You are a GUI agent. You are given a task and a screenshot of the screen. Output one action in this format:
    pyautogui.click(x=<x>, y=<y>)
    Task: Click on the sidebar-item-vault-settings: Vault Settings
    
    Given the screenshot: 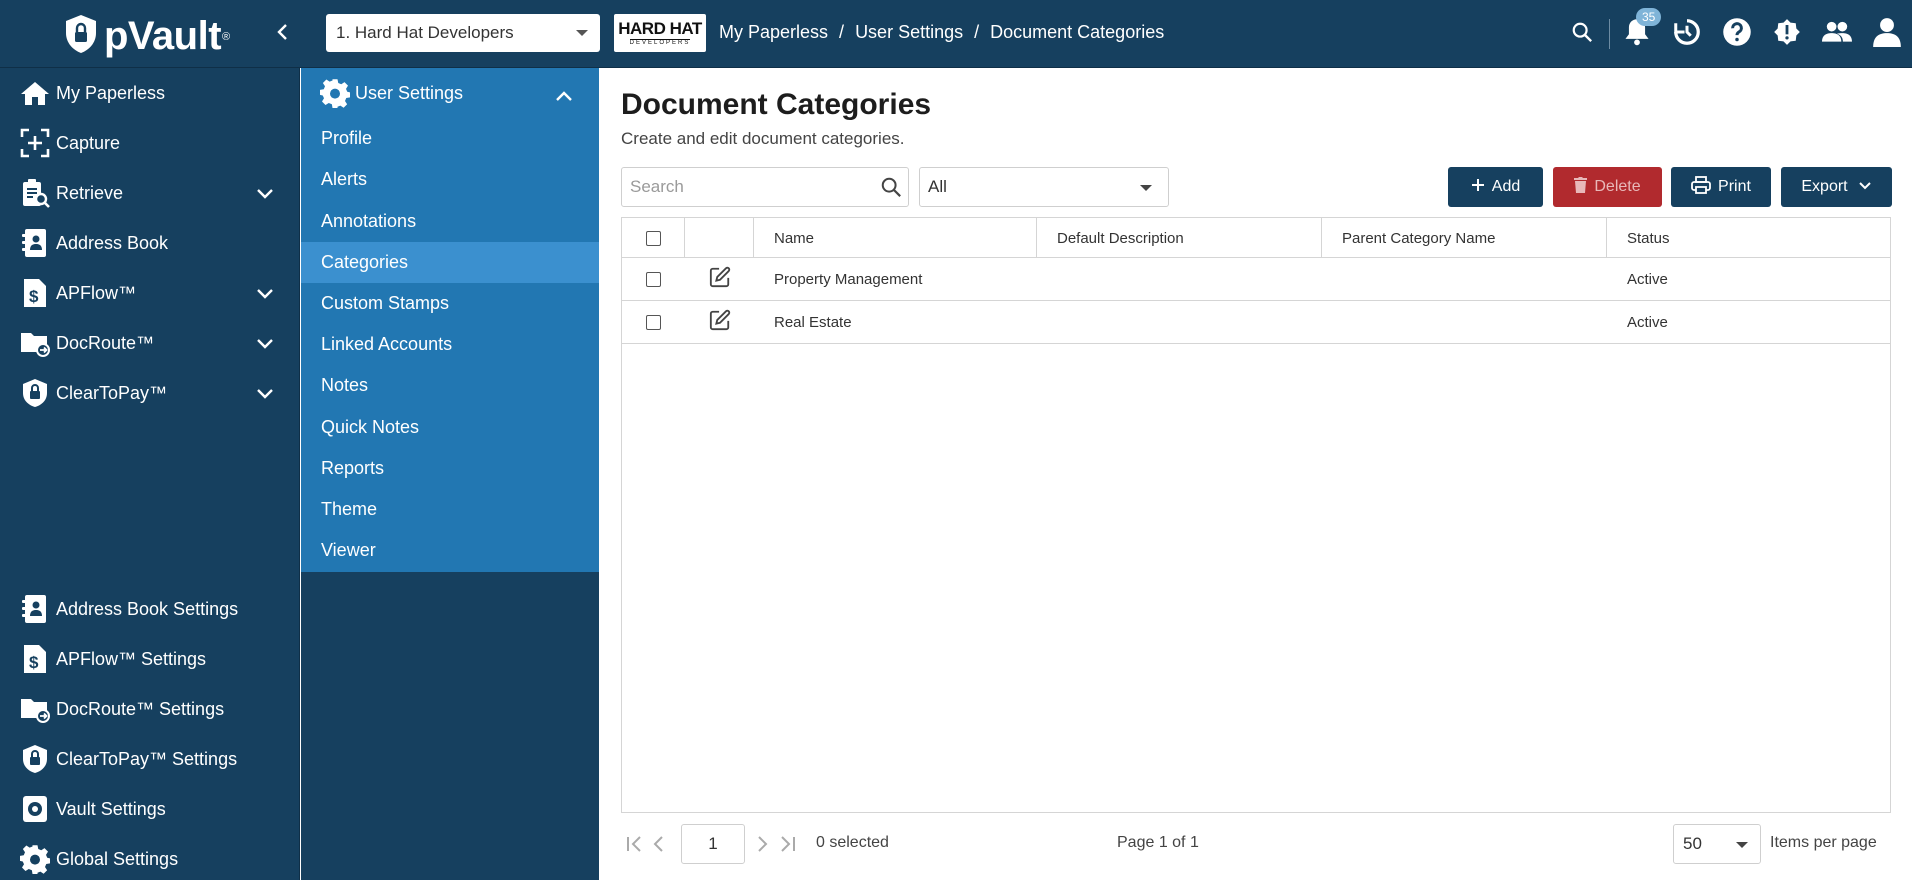 What is the action you would take?
    pyautogui.click(x=150, y=809)
    